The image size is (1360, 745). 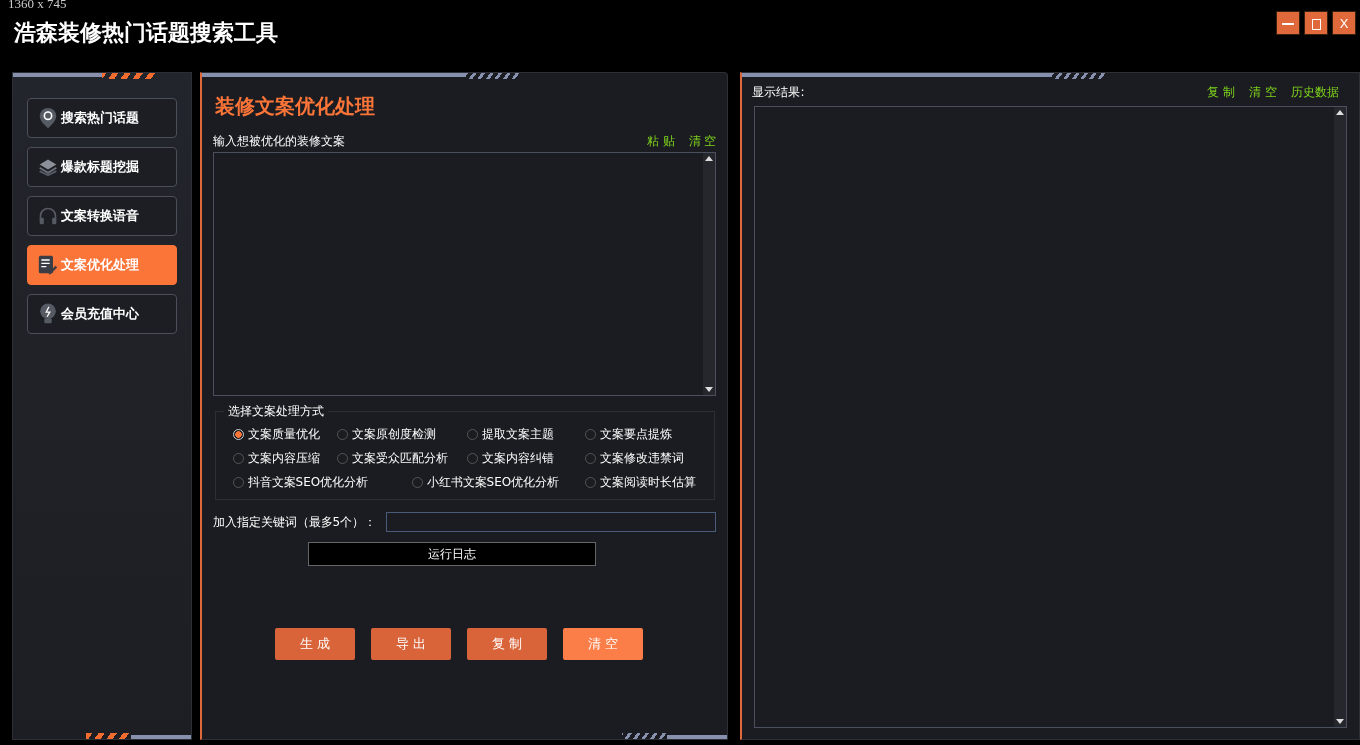 I want to click on radio-option: 文案要点提炼, so click(x=628, y=434).